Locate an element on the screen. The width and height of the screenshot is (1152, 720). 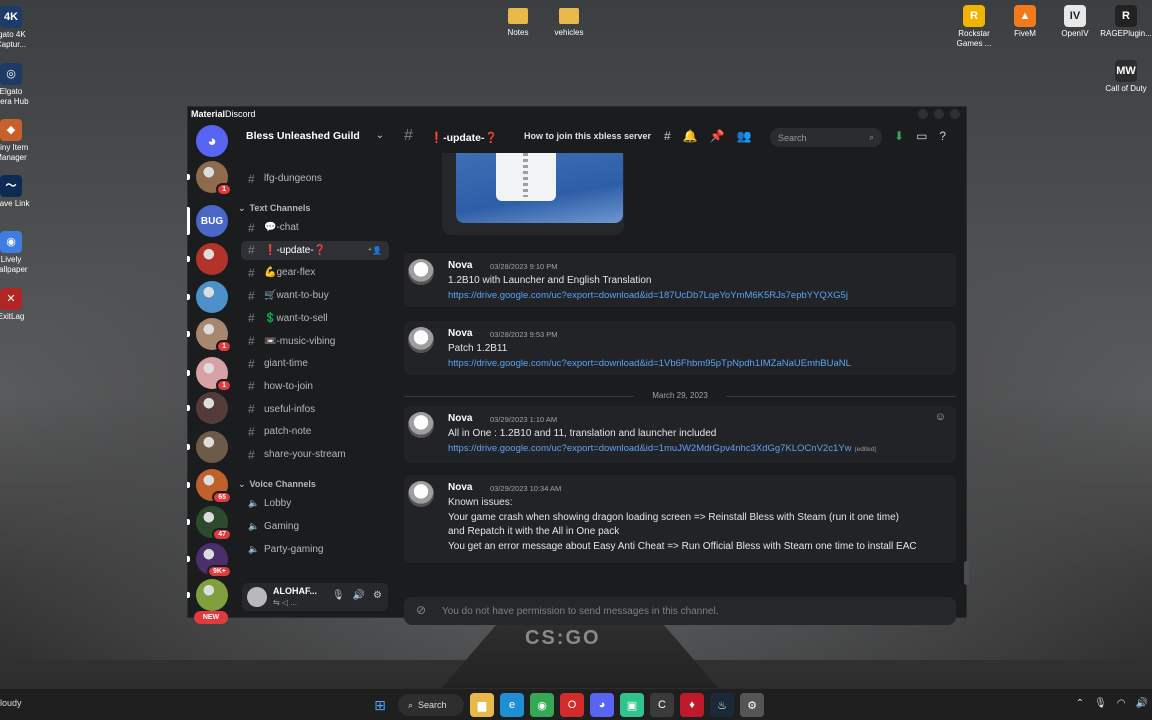
close-button is located at coordinates (955, 114).